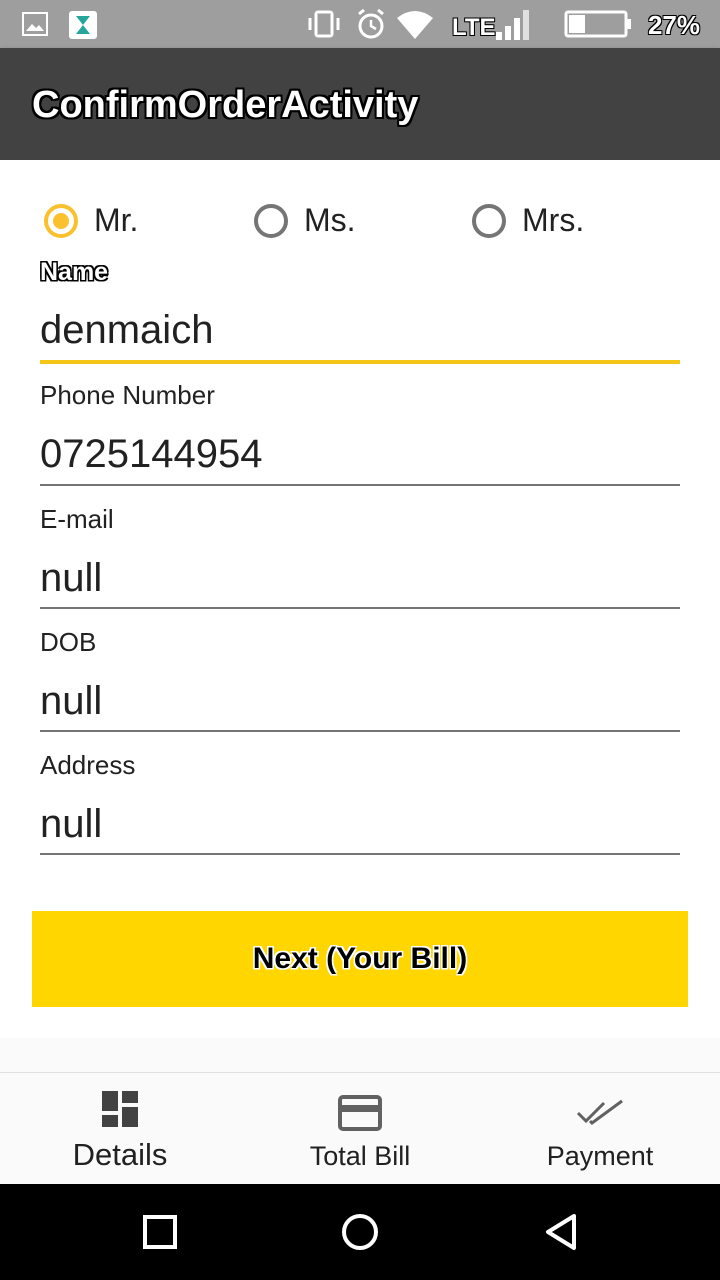 The height and width of the screenshot is (1280, 720). I want to click on image-notification-icon, so click(35, 24).